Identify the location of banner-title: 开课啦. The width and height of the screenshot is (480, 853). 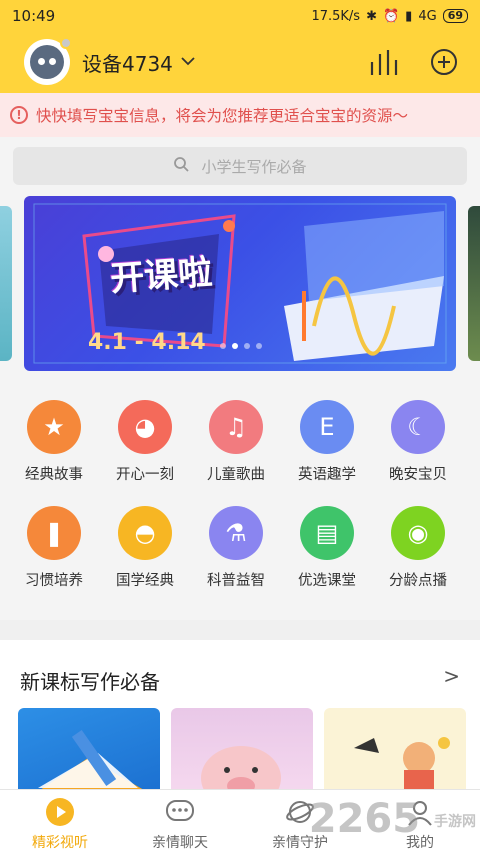
(161, 276).